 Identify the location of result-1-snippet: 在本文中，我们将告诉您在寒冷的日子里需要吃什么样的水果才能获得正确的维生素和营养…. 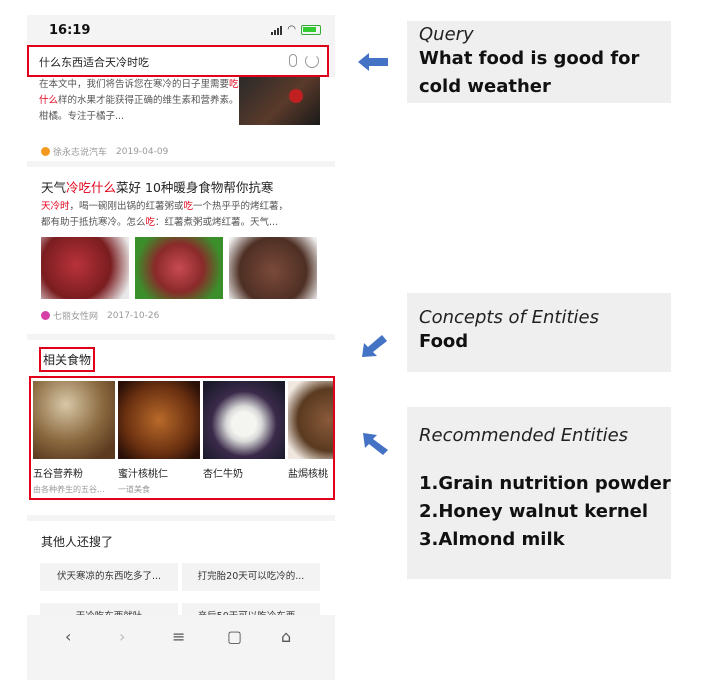
(139, 100).